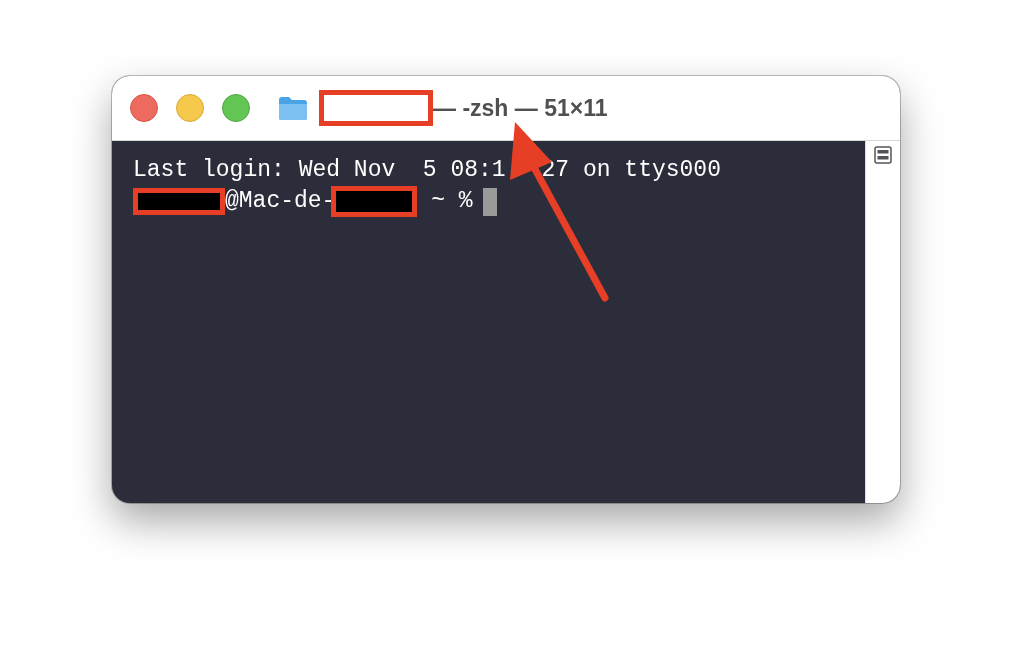  Describe the element at coordinates (190, 108) in the screenshot. I see `minimize-button` at that location.